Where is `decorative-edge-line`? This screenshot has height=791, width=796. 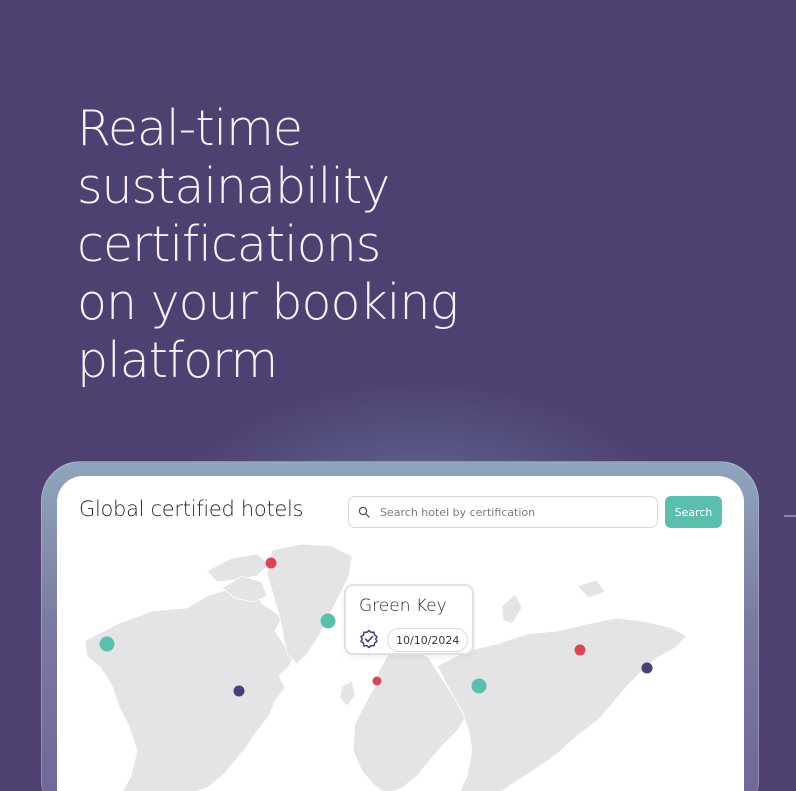 decorative-edge-line is located at coordinates (790, 516).